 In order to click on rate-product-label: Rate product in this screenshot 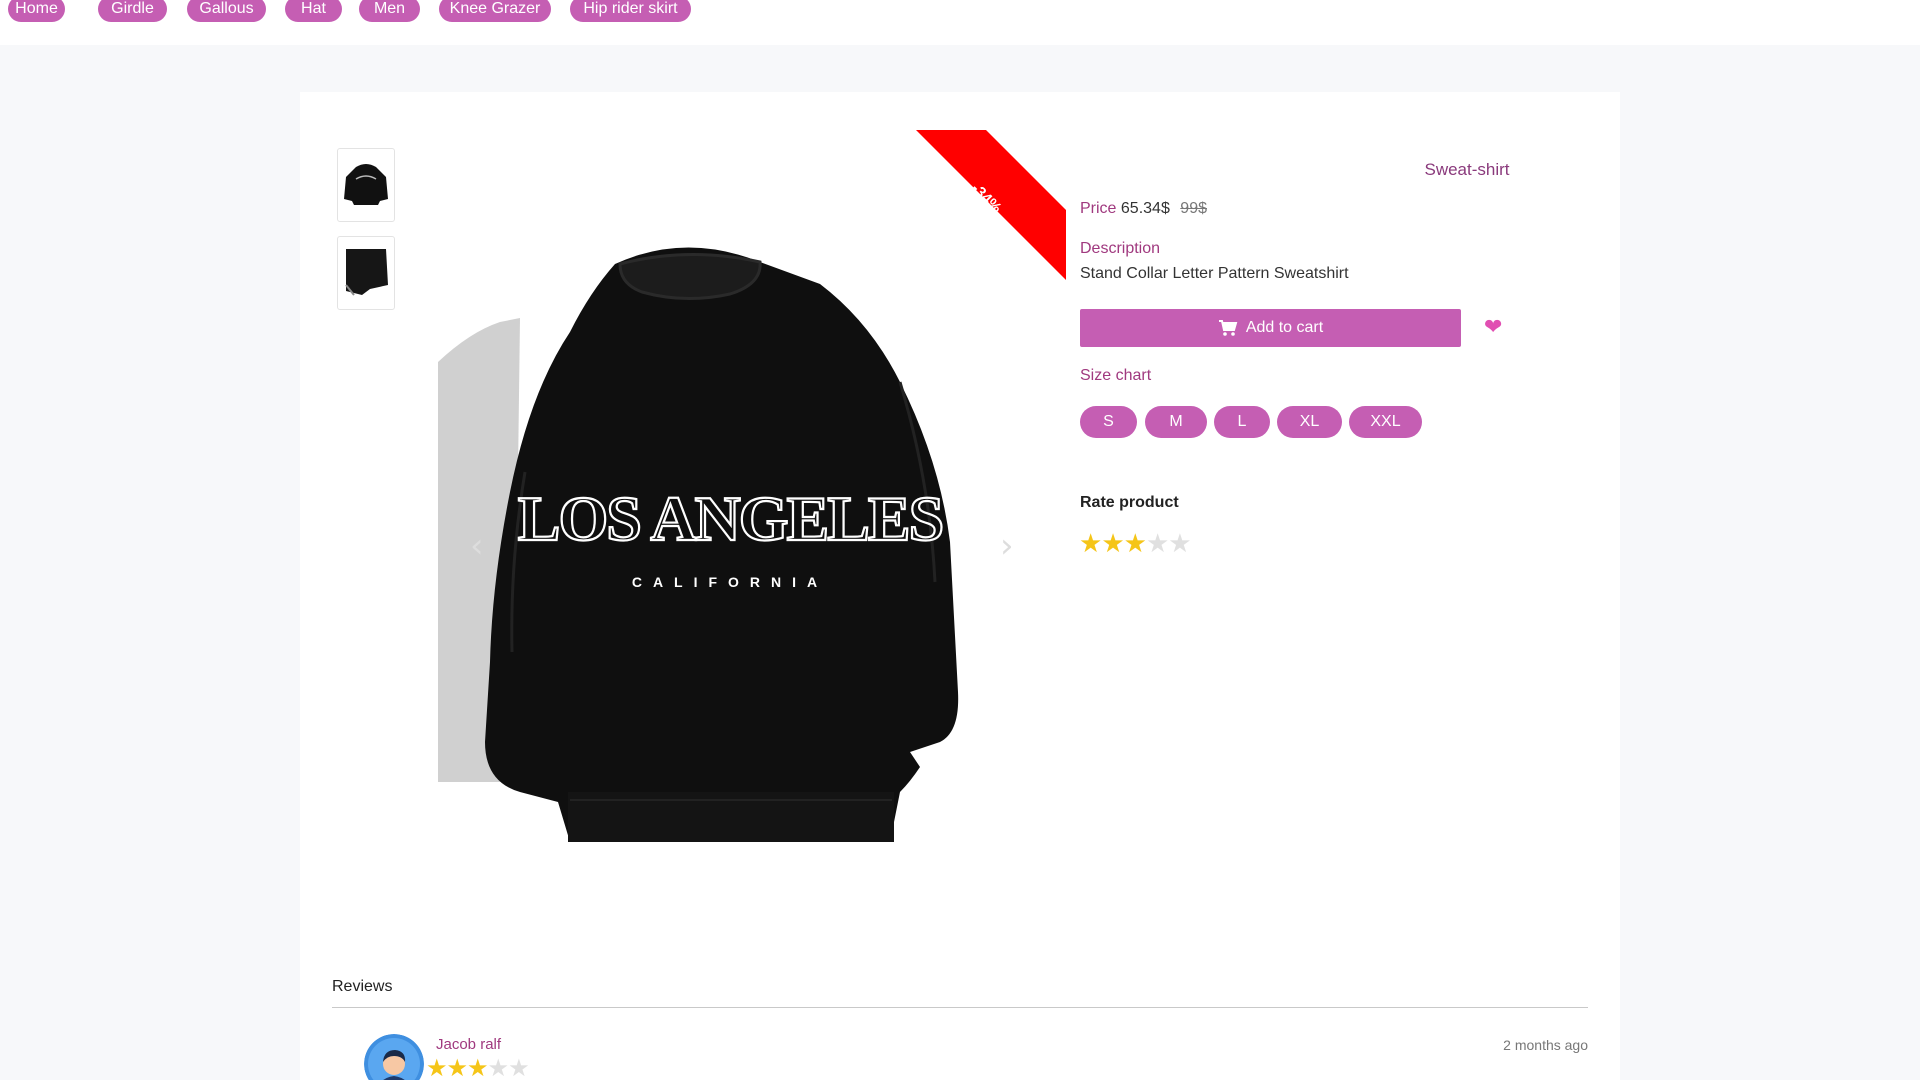, I will do `click(1129, 502)`.